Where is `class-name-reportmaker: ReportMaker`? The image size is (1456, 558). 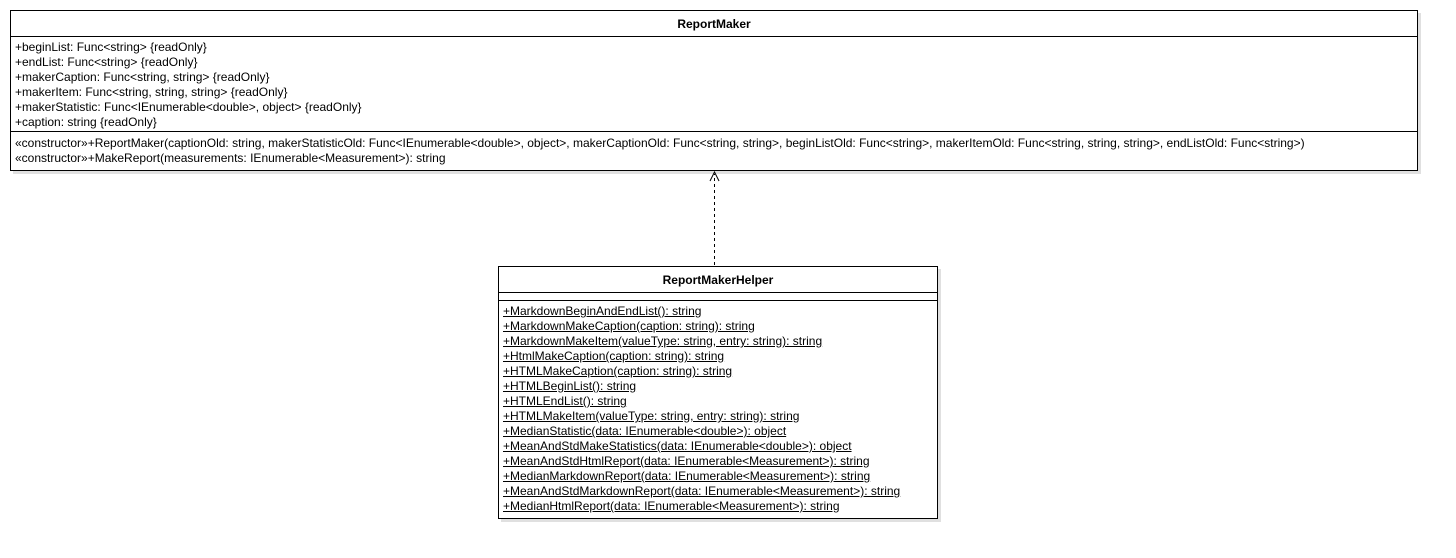
class-name-reportmaker: ReportMaker is located at coordinates (714, 24).